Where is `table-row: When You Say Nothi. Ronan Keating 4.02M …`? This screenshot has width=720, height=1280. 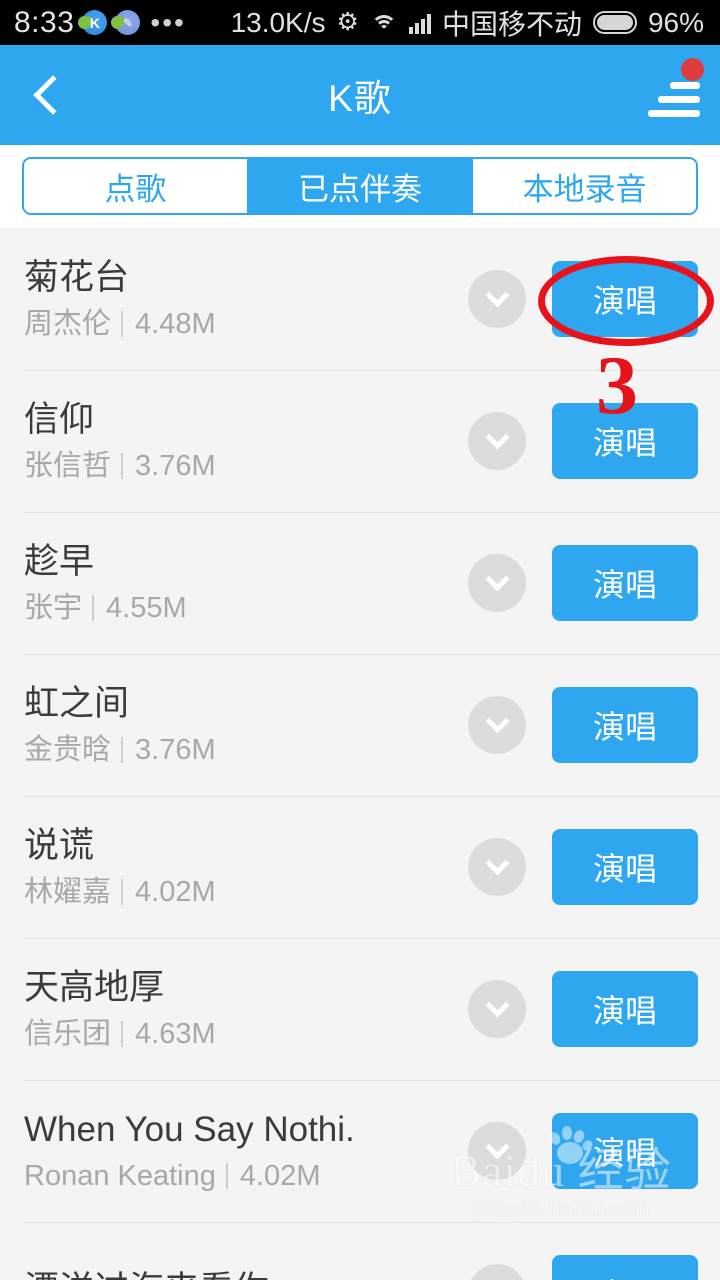 table-row: When You Say Nothi. Ronan Keating 4.02M … is located at coordinates (360, 1151).